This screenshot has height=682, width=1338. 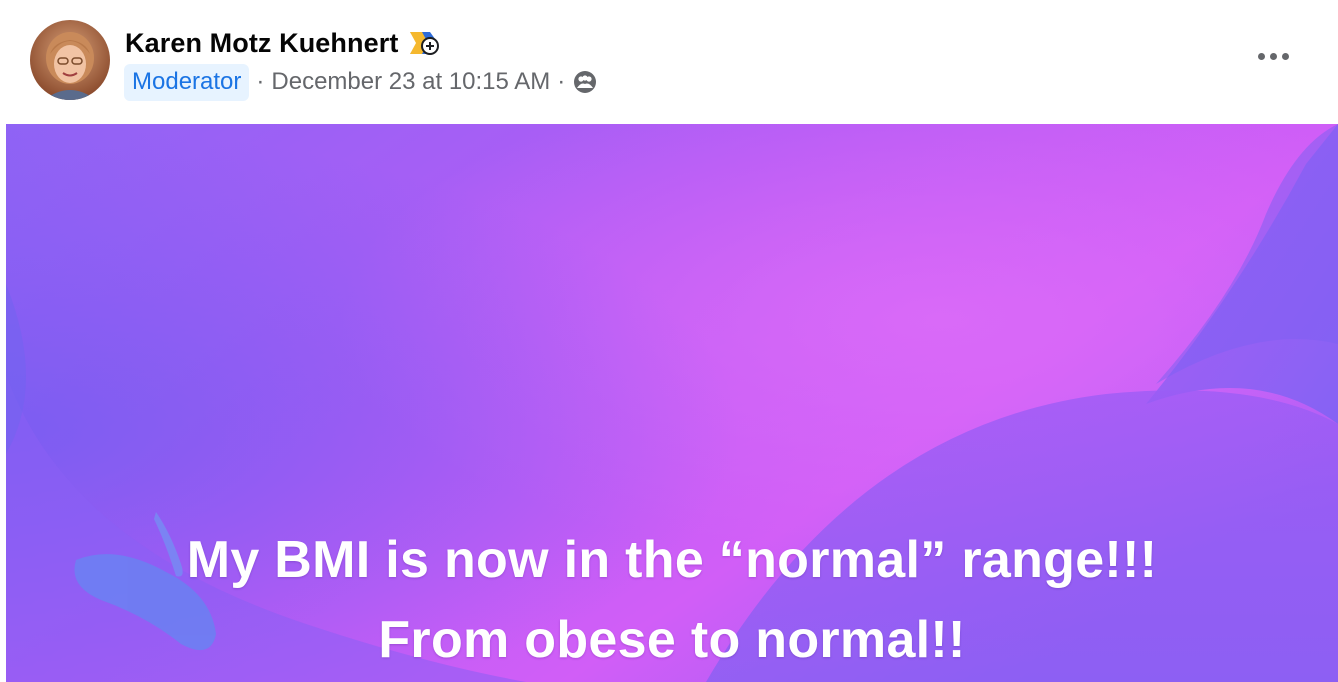 I want to click on post-text-line-2: From obese to normal!!, so click(x=672, y=640).